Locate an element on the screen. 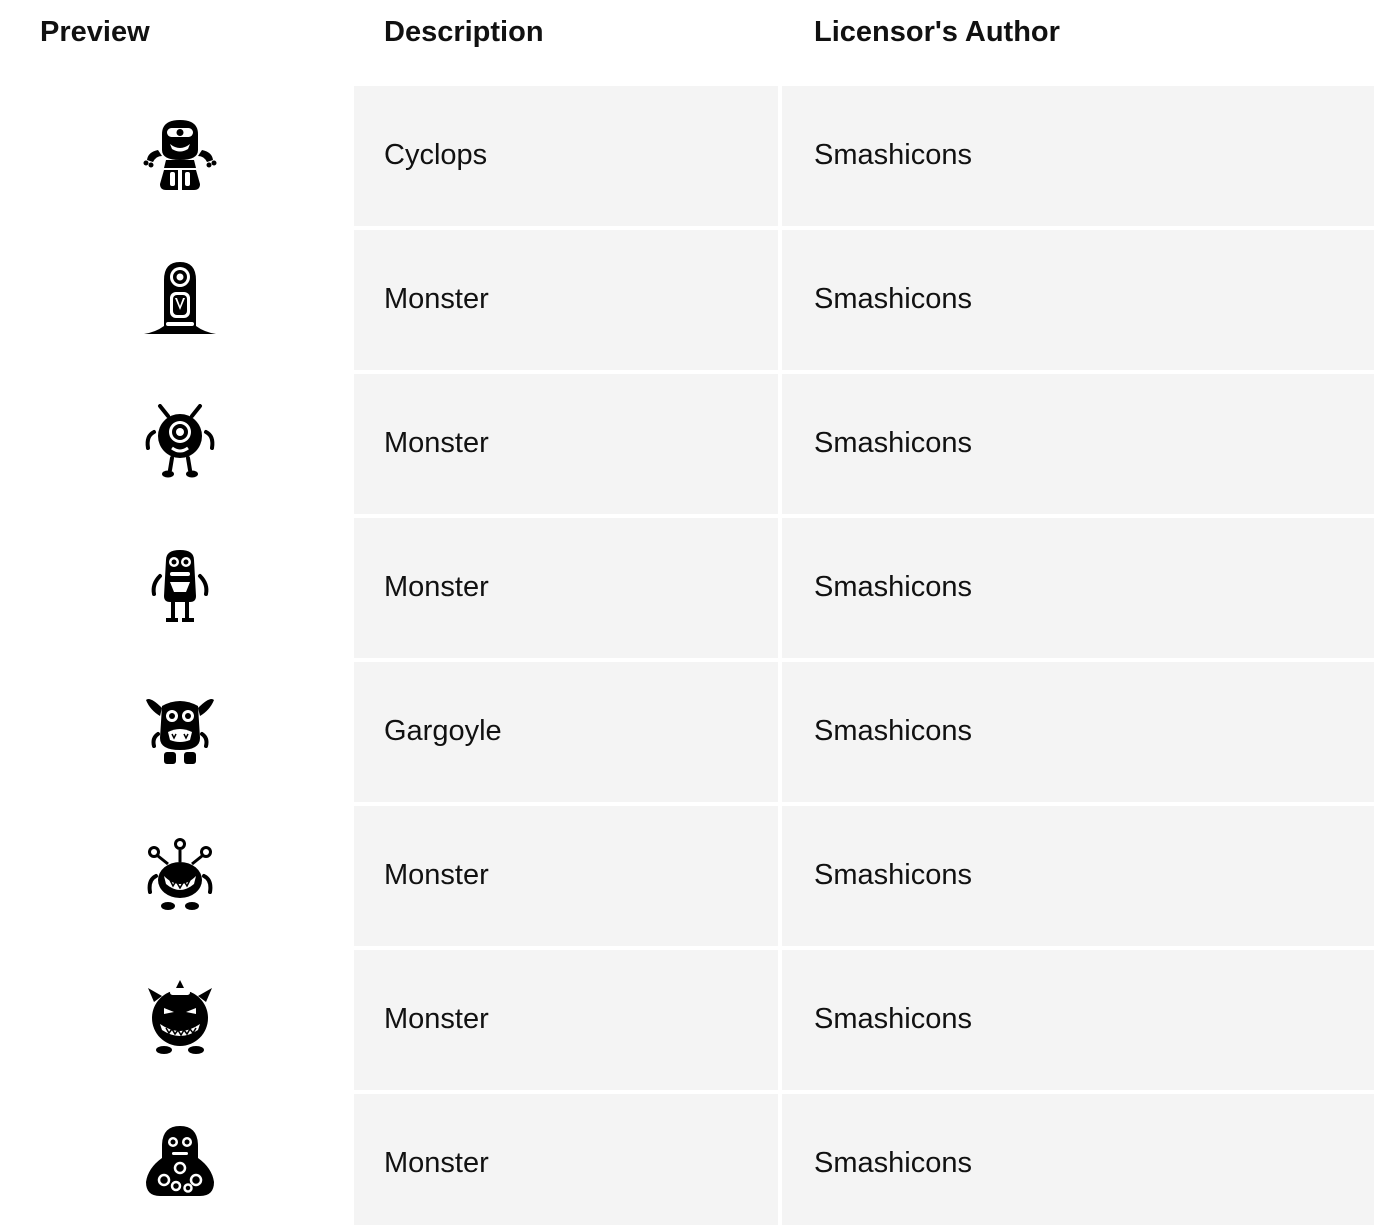 Image resolution: width=1374 pixels, height=1225 pixels. cyclops-icon is located at coordinates (180, 156).